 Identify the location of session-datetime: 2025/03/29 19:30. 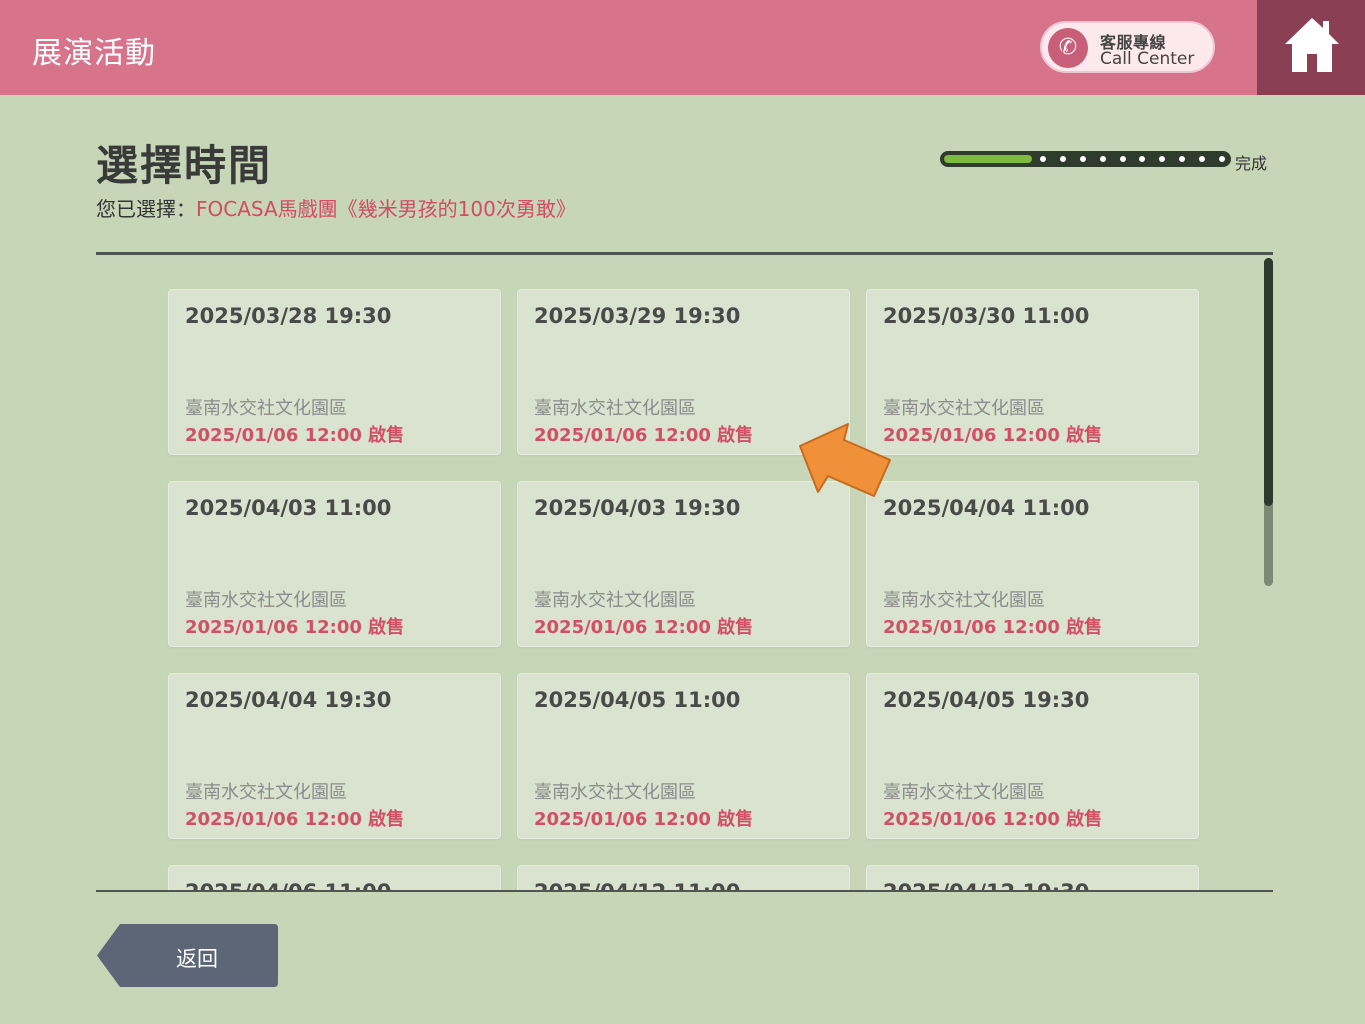
(637, 316).